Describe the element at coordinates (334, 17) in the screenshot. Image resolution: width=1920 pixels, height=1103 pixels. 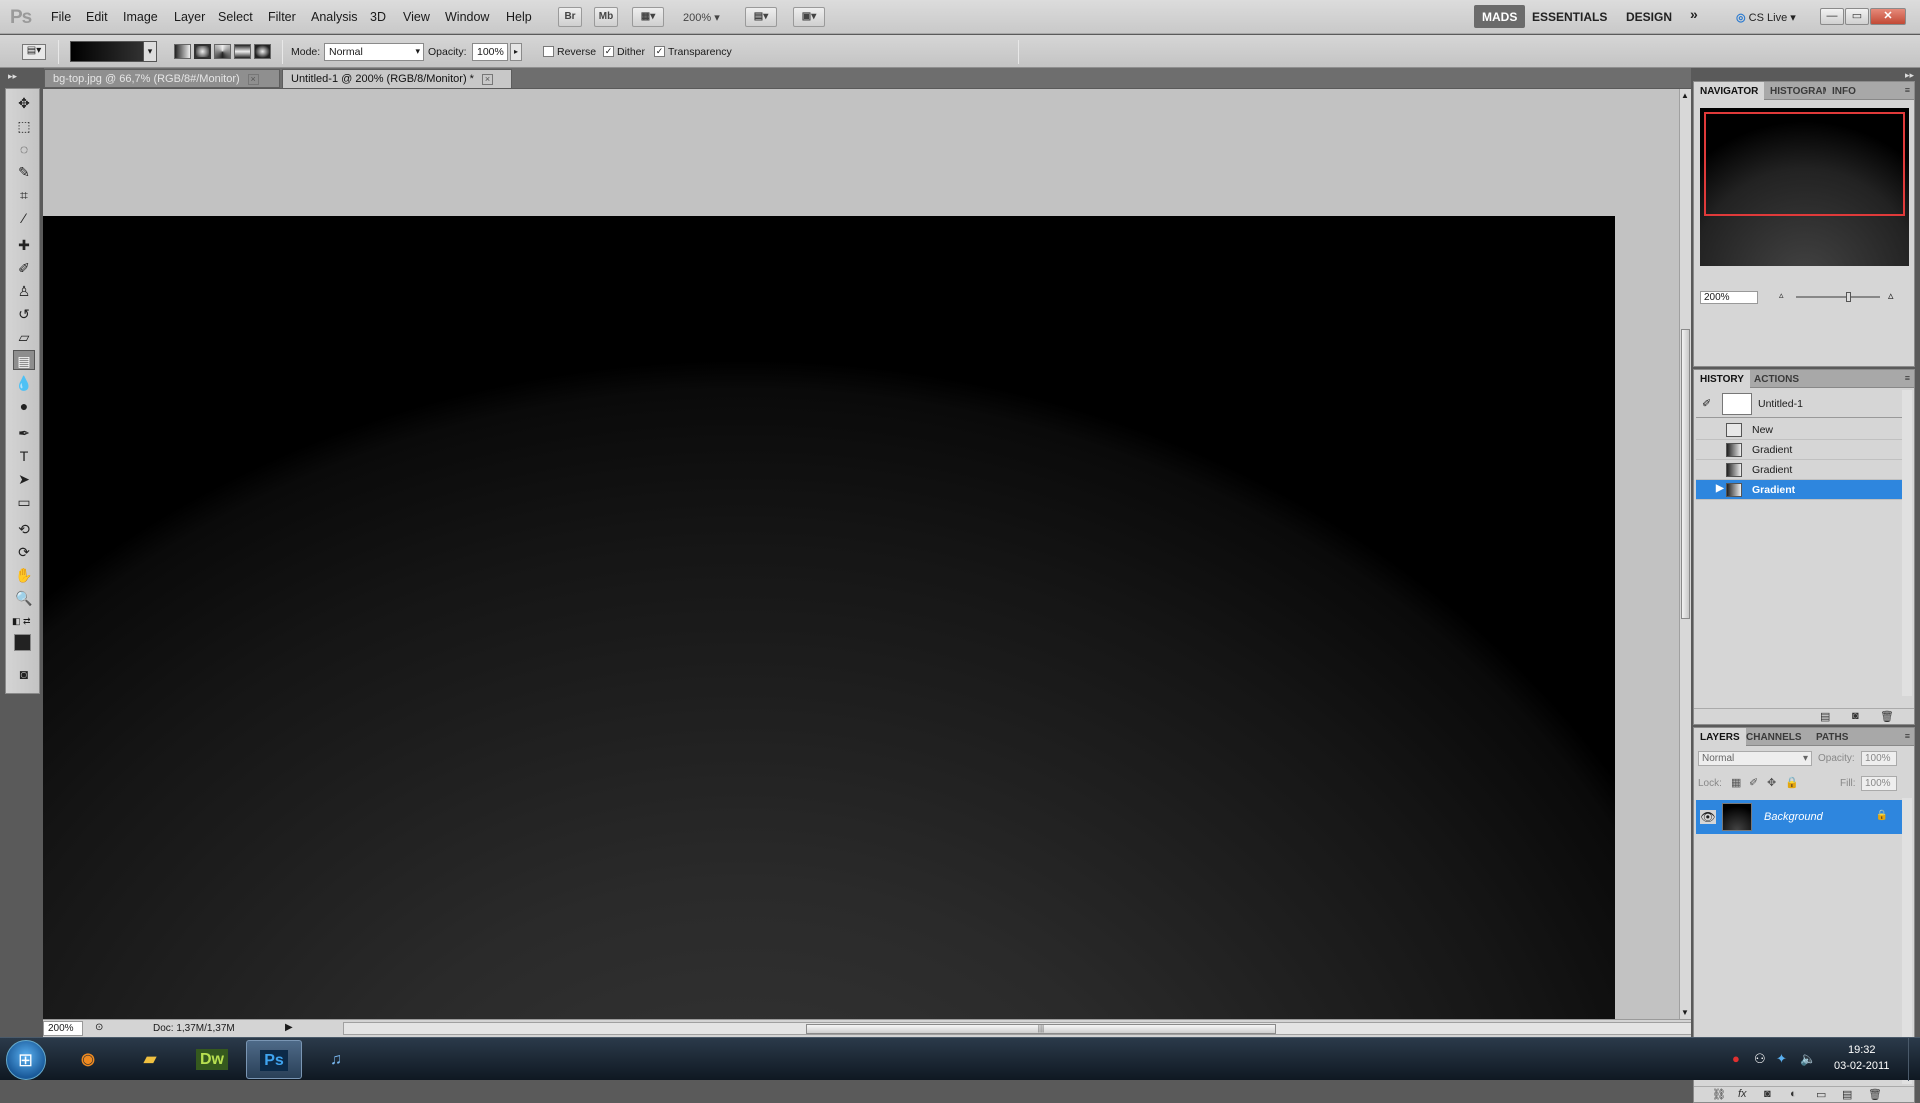
I see `menu-analysis: Analysis` at that location.